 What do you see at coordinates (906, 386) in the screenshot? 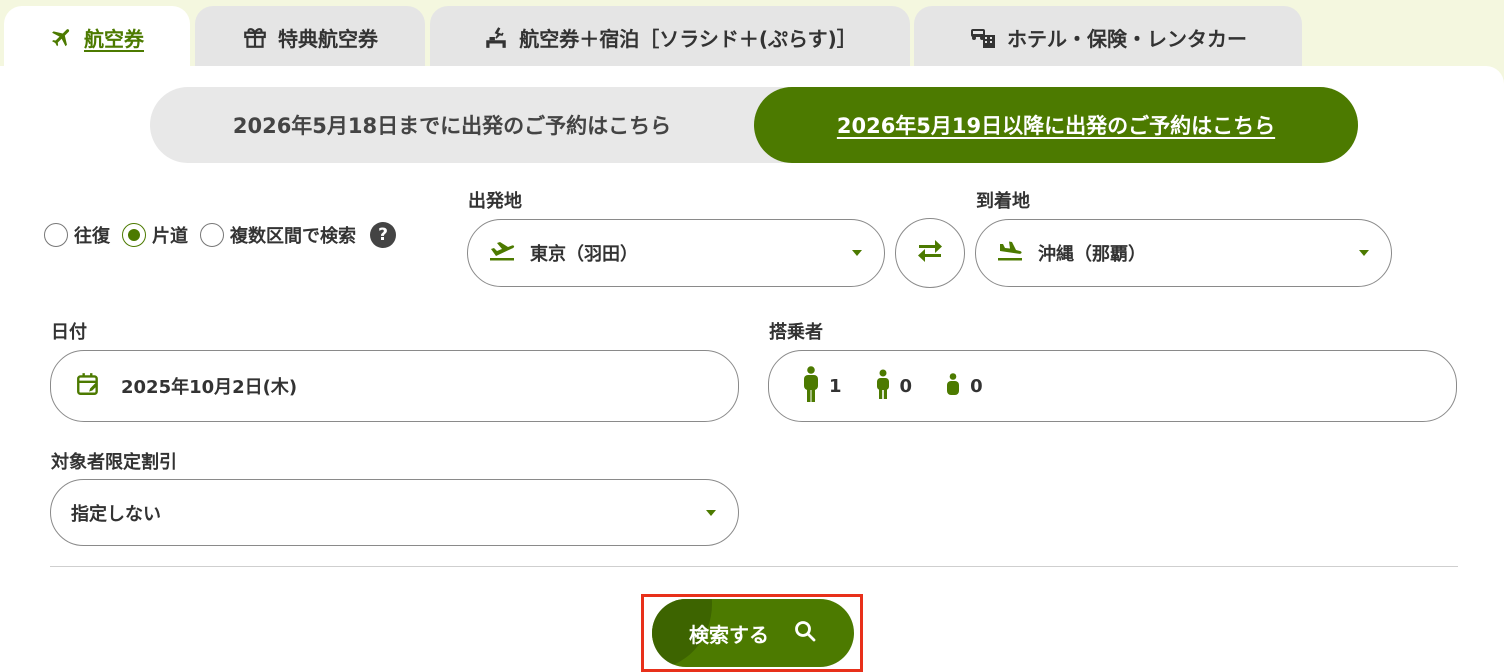
I see `child-count-value: 0` at bounding box center [906, 386].